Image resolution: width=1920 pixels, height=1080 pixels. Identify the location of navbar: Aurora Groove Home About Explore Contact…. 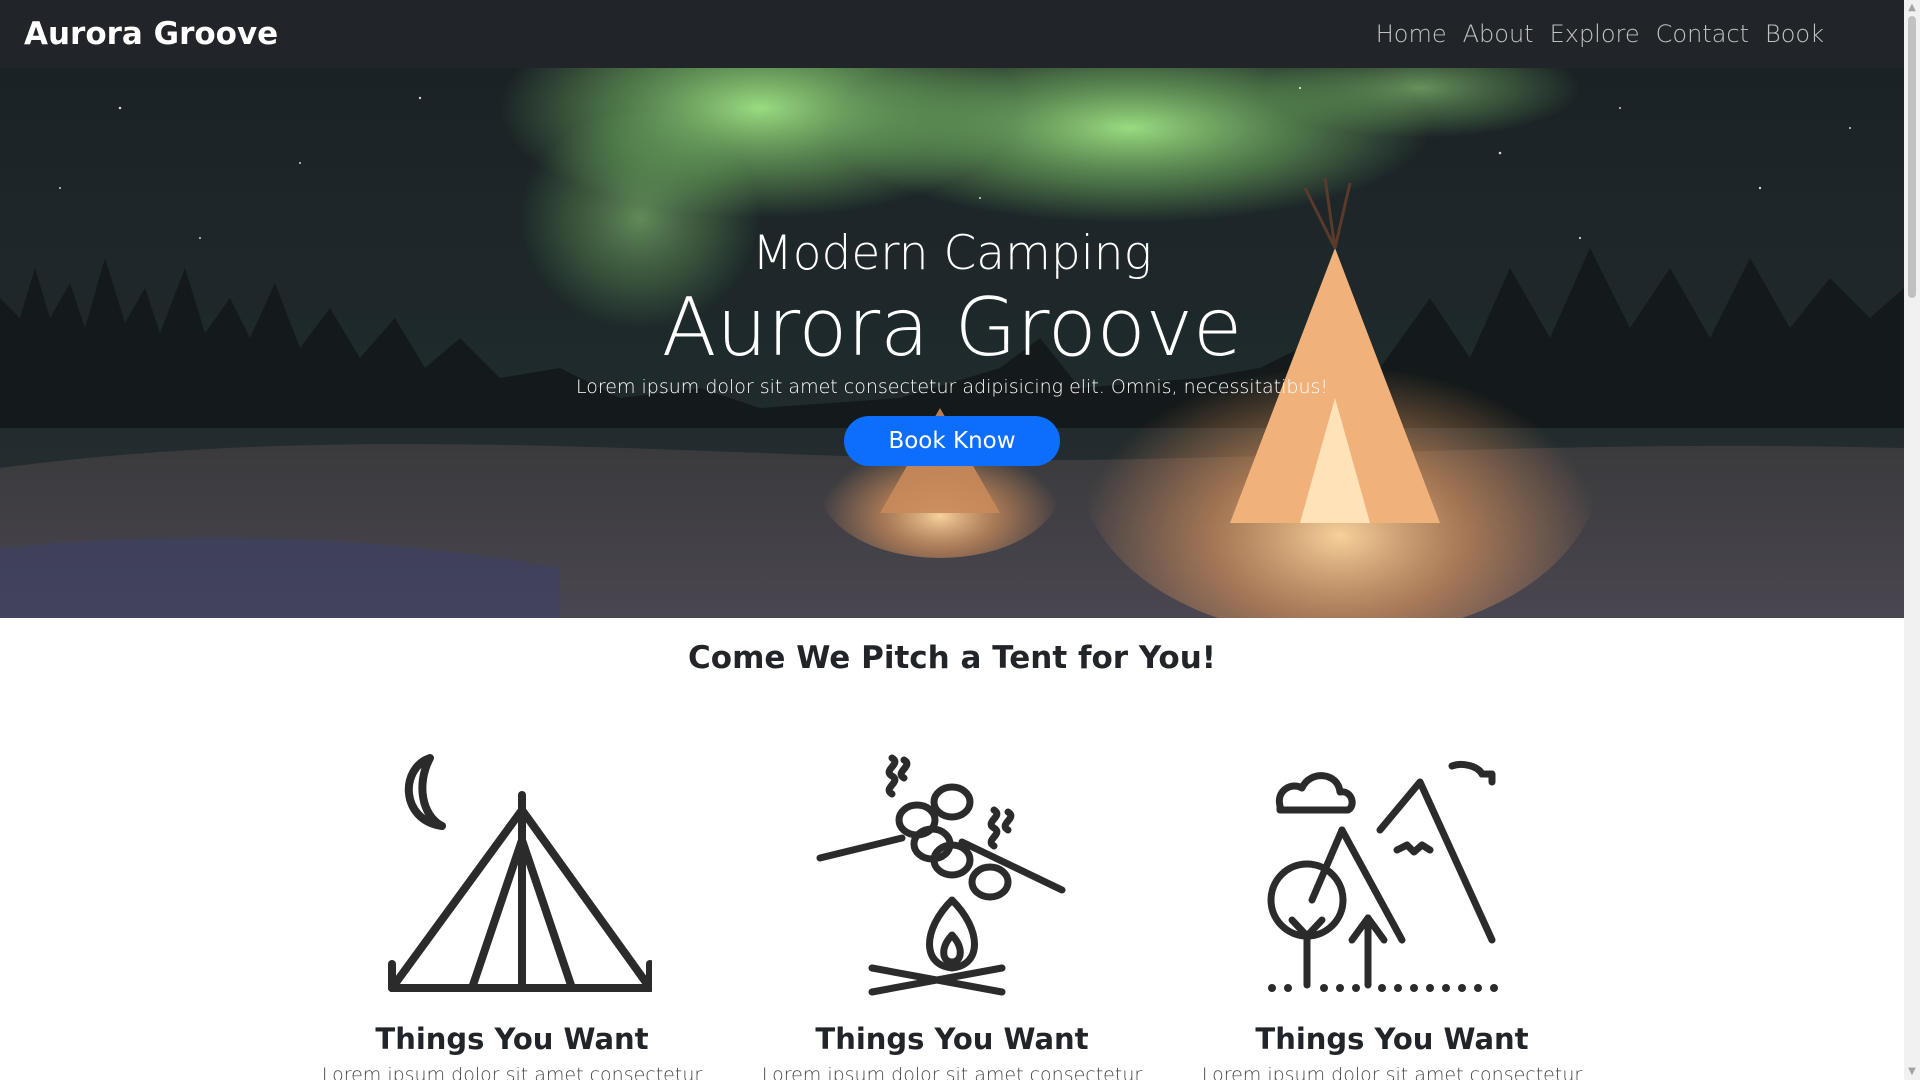
(952, 34).